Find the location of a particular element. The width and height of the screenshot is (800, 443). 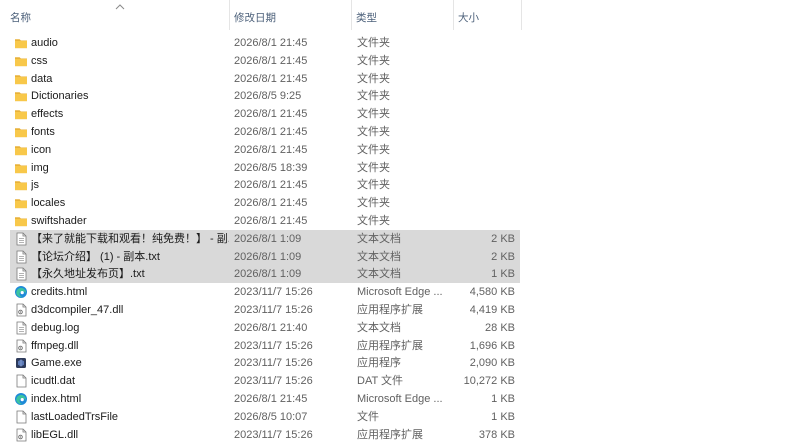

column-header-name: 名称 is located at coordinates (119, 15).